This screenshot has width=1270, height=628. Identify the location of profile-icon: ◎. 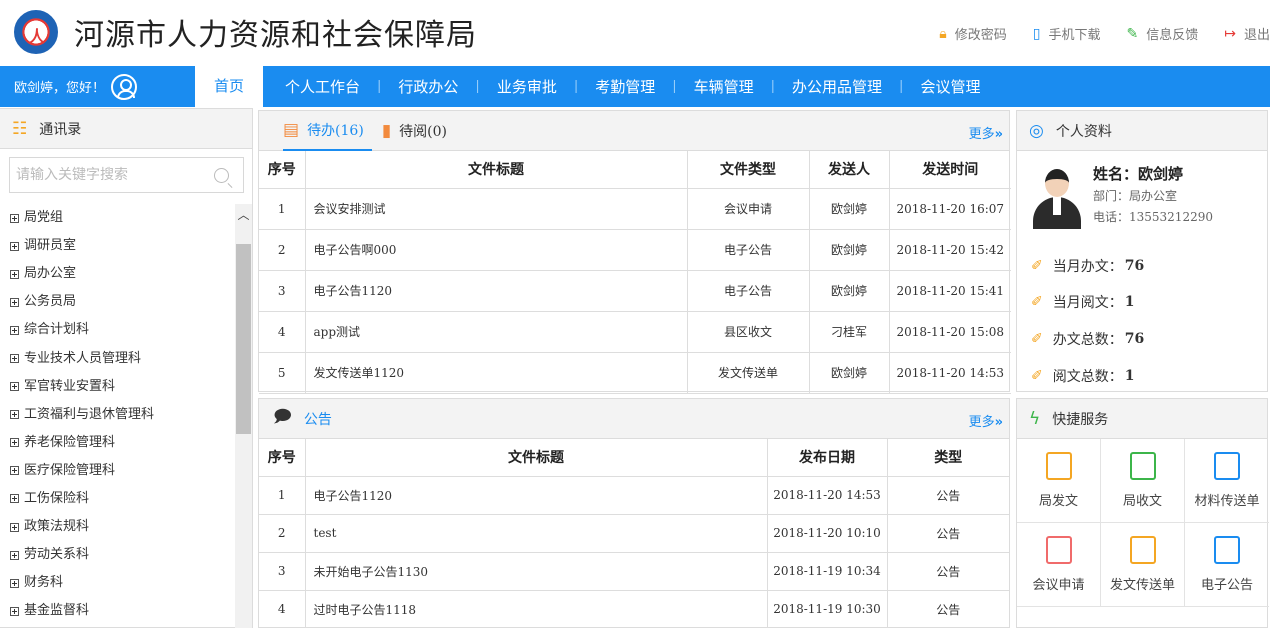
(1036, 130).